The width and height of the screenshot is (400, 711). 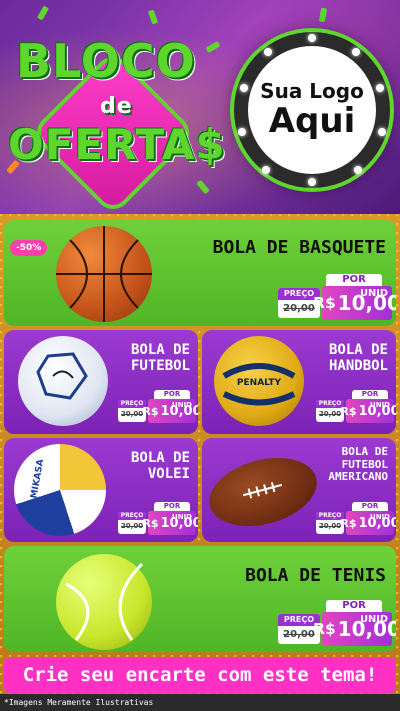 What do you see at coordinates (160, 366) in the screenshot?
I see `product-name-line-2: FUTEBOL` at bounding box center [160, 366].